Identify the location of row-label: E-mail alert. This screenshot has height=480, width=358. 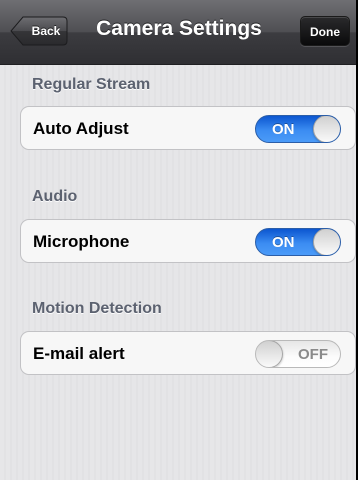
(79, 353).